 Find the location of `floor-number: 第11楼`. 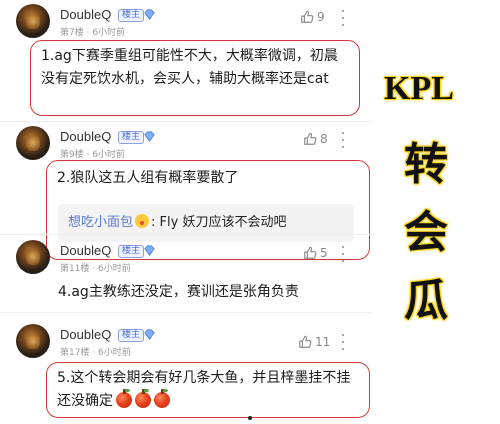

floor-number: 第11楼 is located at coordinates (75, 269).